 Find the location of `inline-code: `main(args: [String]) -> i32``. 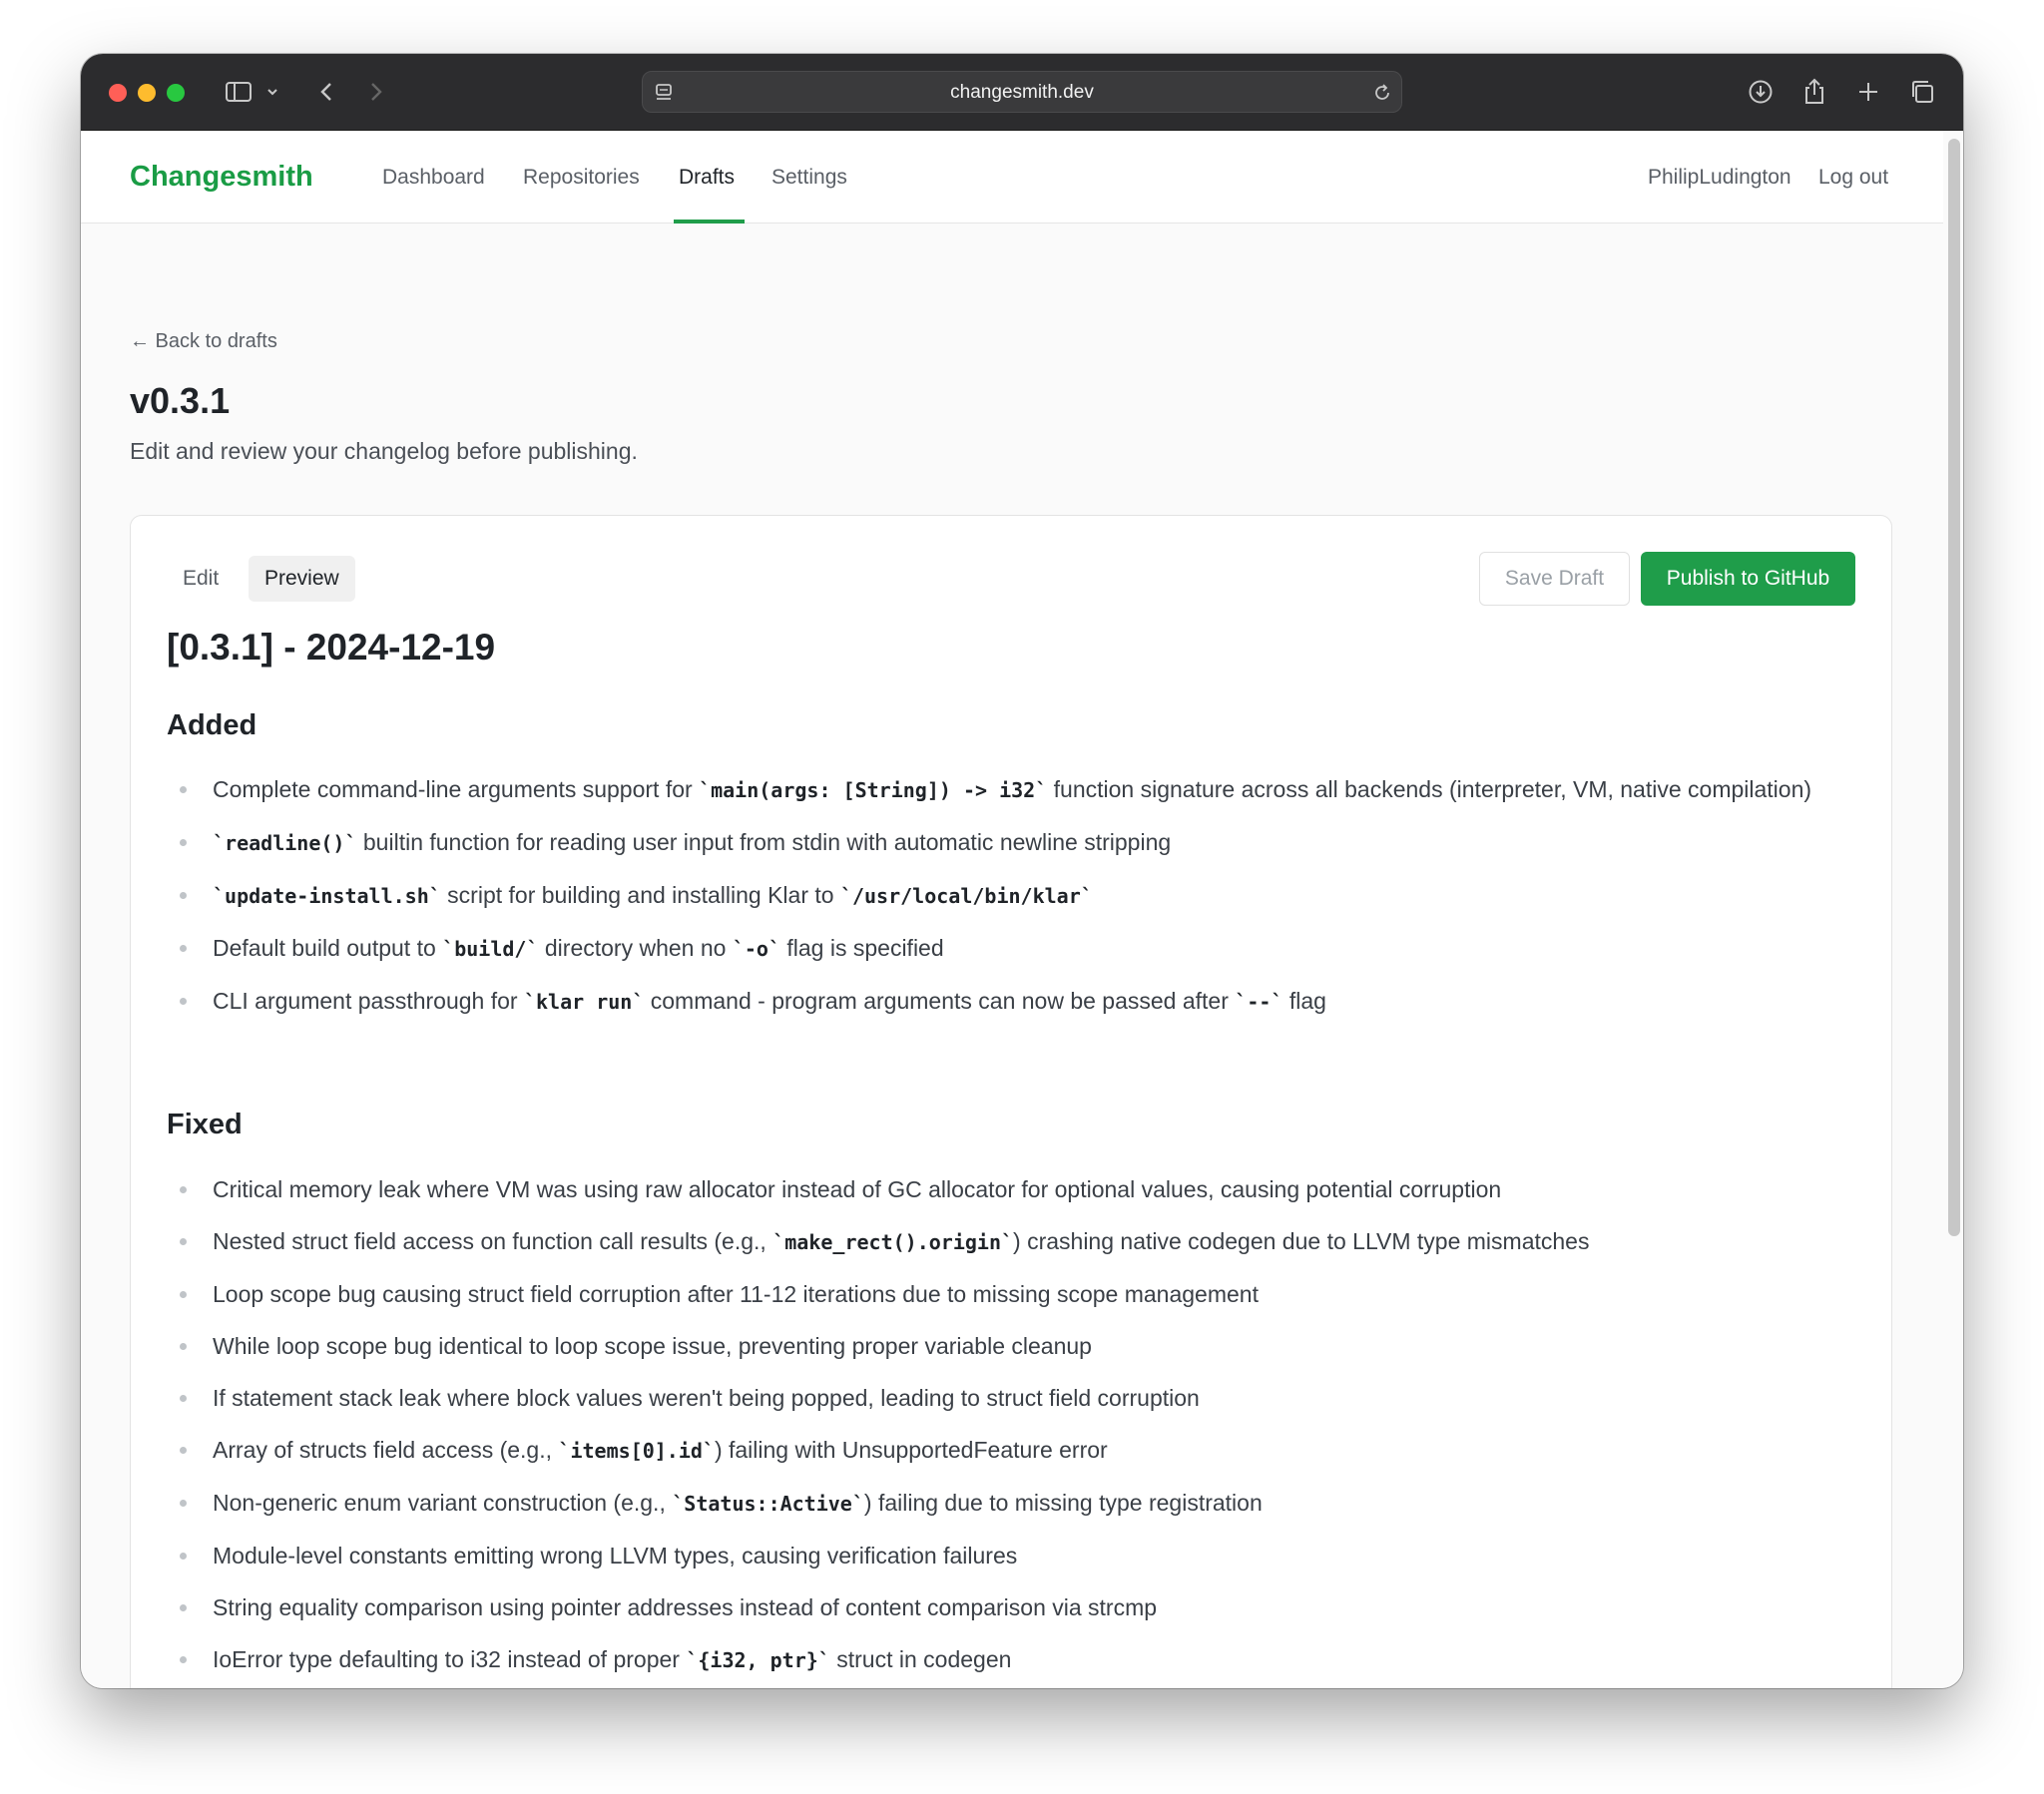

inline-code: `main(args: [String]) -> i32` is located at coordinates (873, 790).